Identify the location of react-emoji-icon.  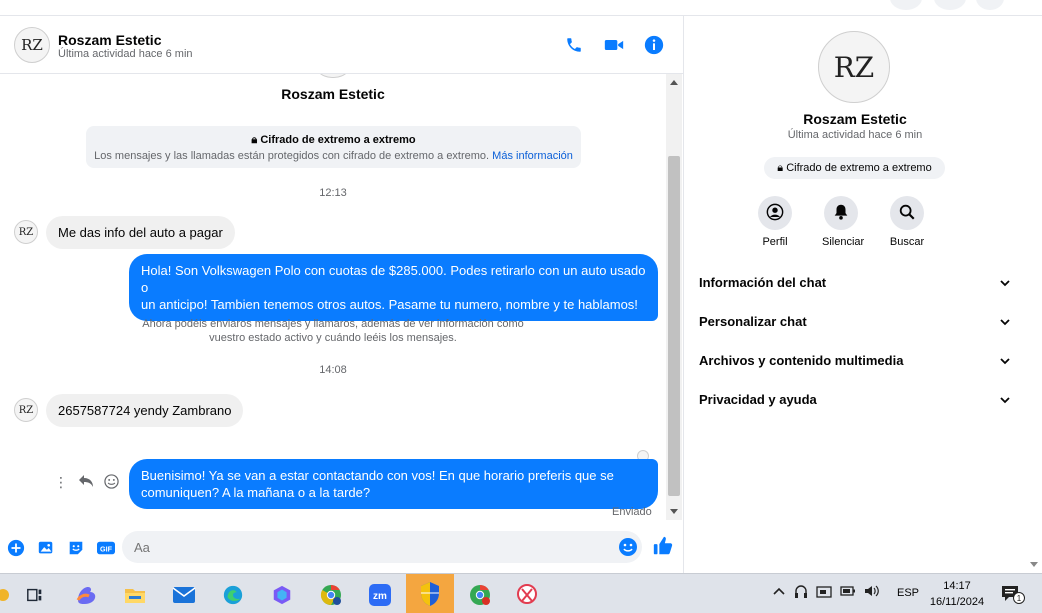
(111, 483).